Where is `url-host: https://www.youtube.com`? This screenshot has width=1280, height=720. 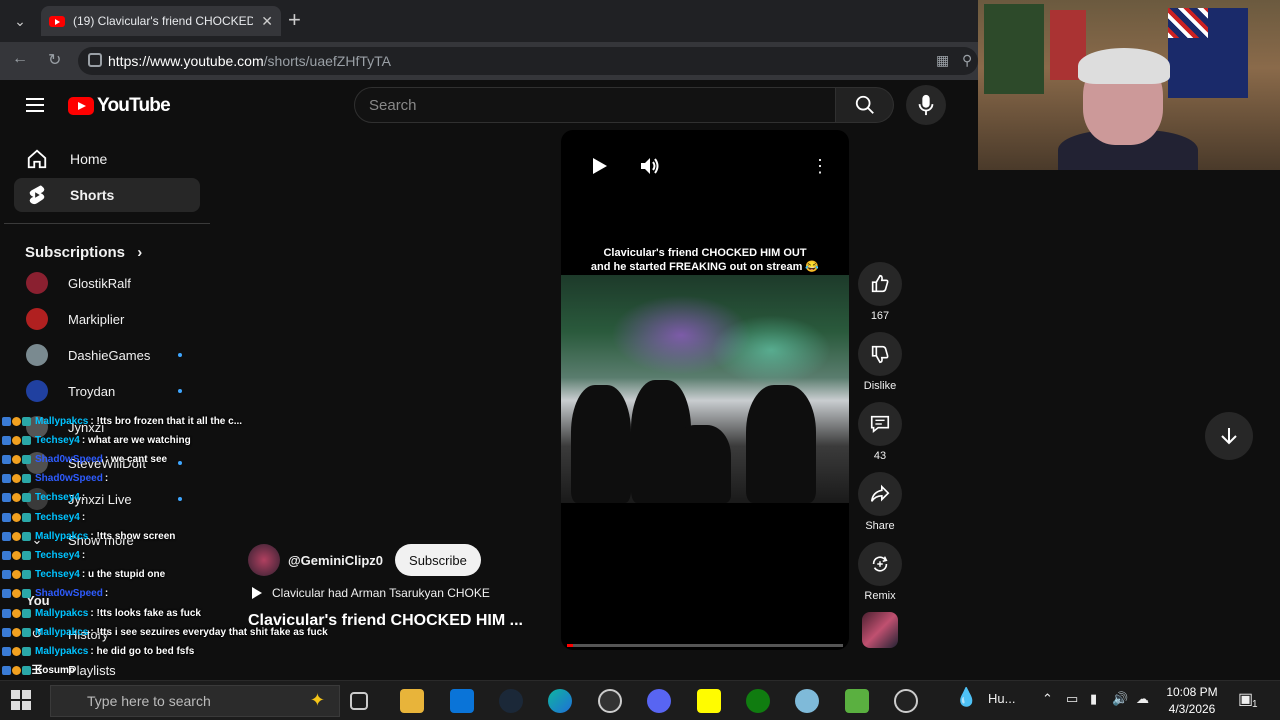 url-host: https://www.youtube.com is located at coordinates (186, 61).